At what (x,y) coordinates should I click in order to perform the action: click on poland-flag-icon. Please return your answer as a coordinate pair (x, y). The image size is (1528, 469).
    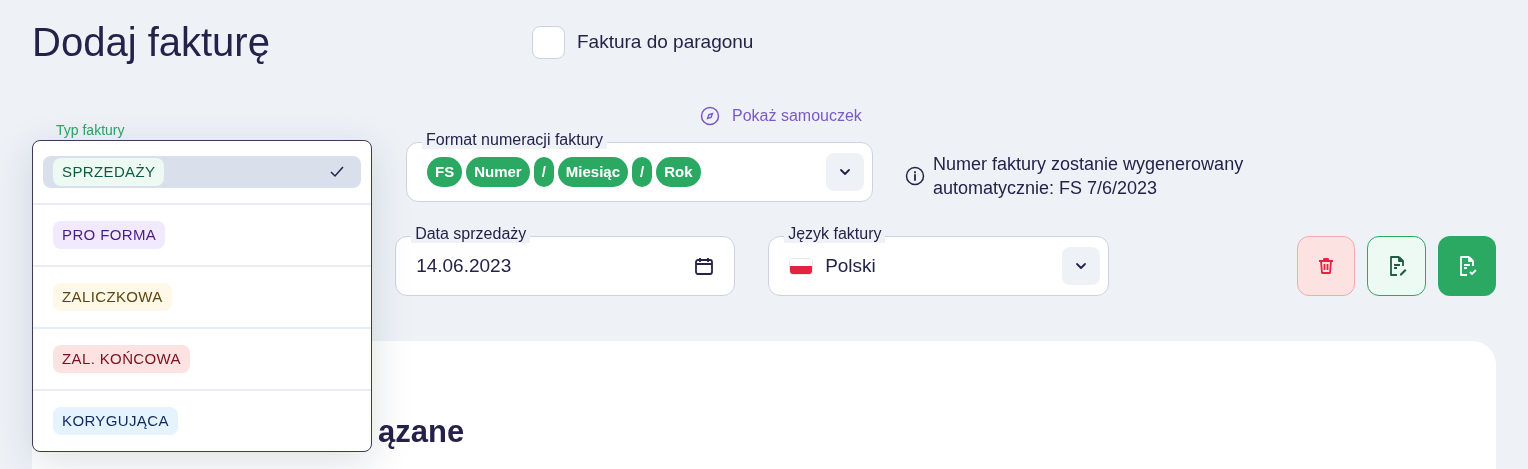
    Looking at the image, I should click on (801, 266).